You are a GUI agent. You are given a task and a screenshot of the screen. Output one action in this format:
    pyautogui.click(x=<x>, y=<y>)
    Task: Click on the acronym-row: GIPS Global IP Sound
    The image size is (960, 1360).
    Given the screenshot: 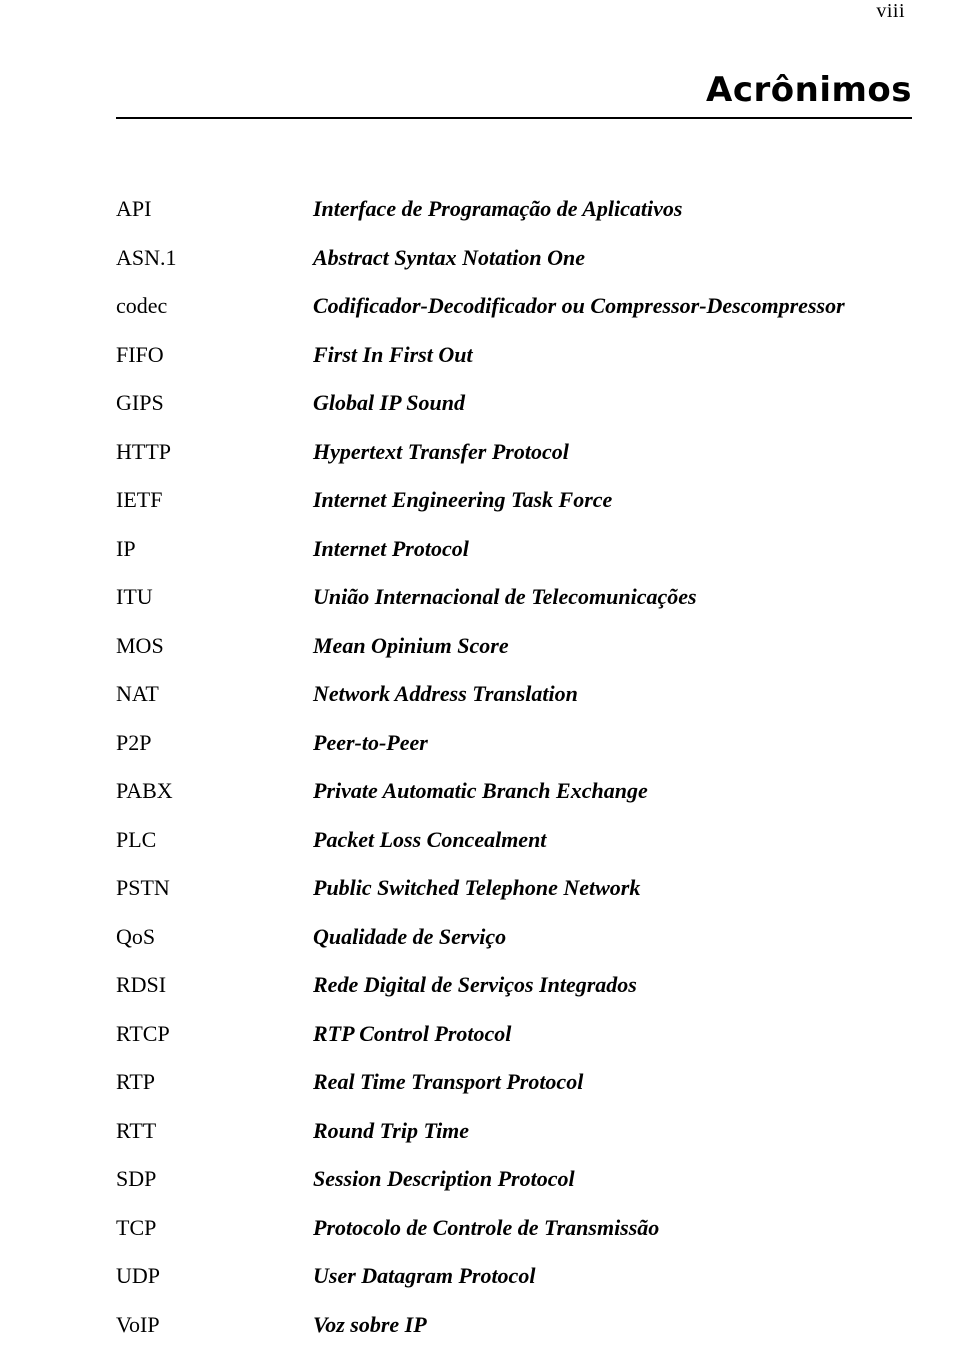 What is the action you would take?
    pyautogui.click(x=516, y=414)
    